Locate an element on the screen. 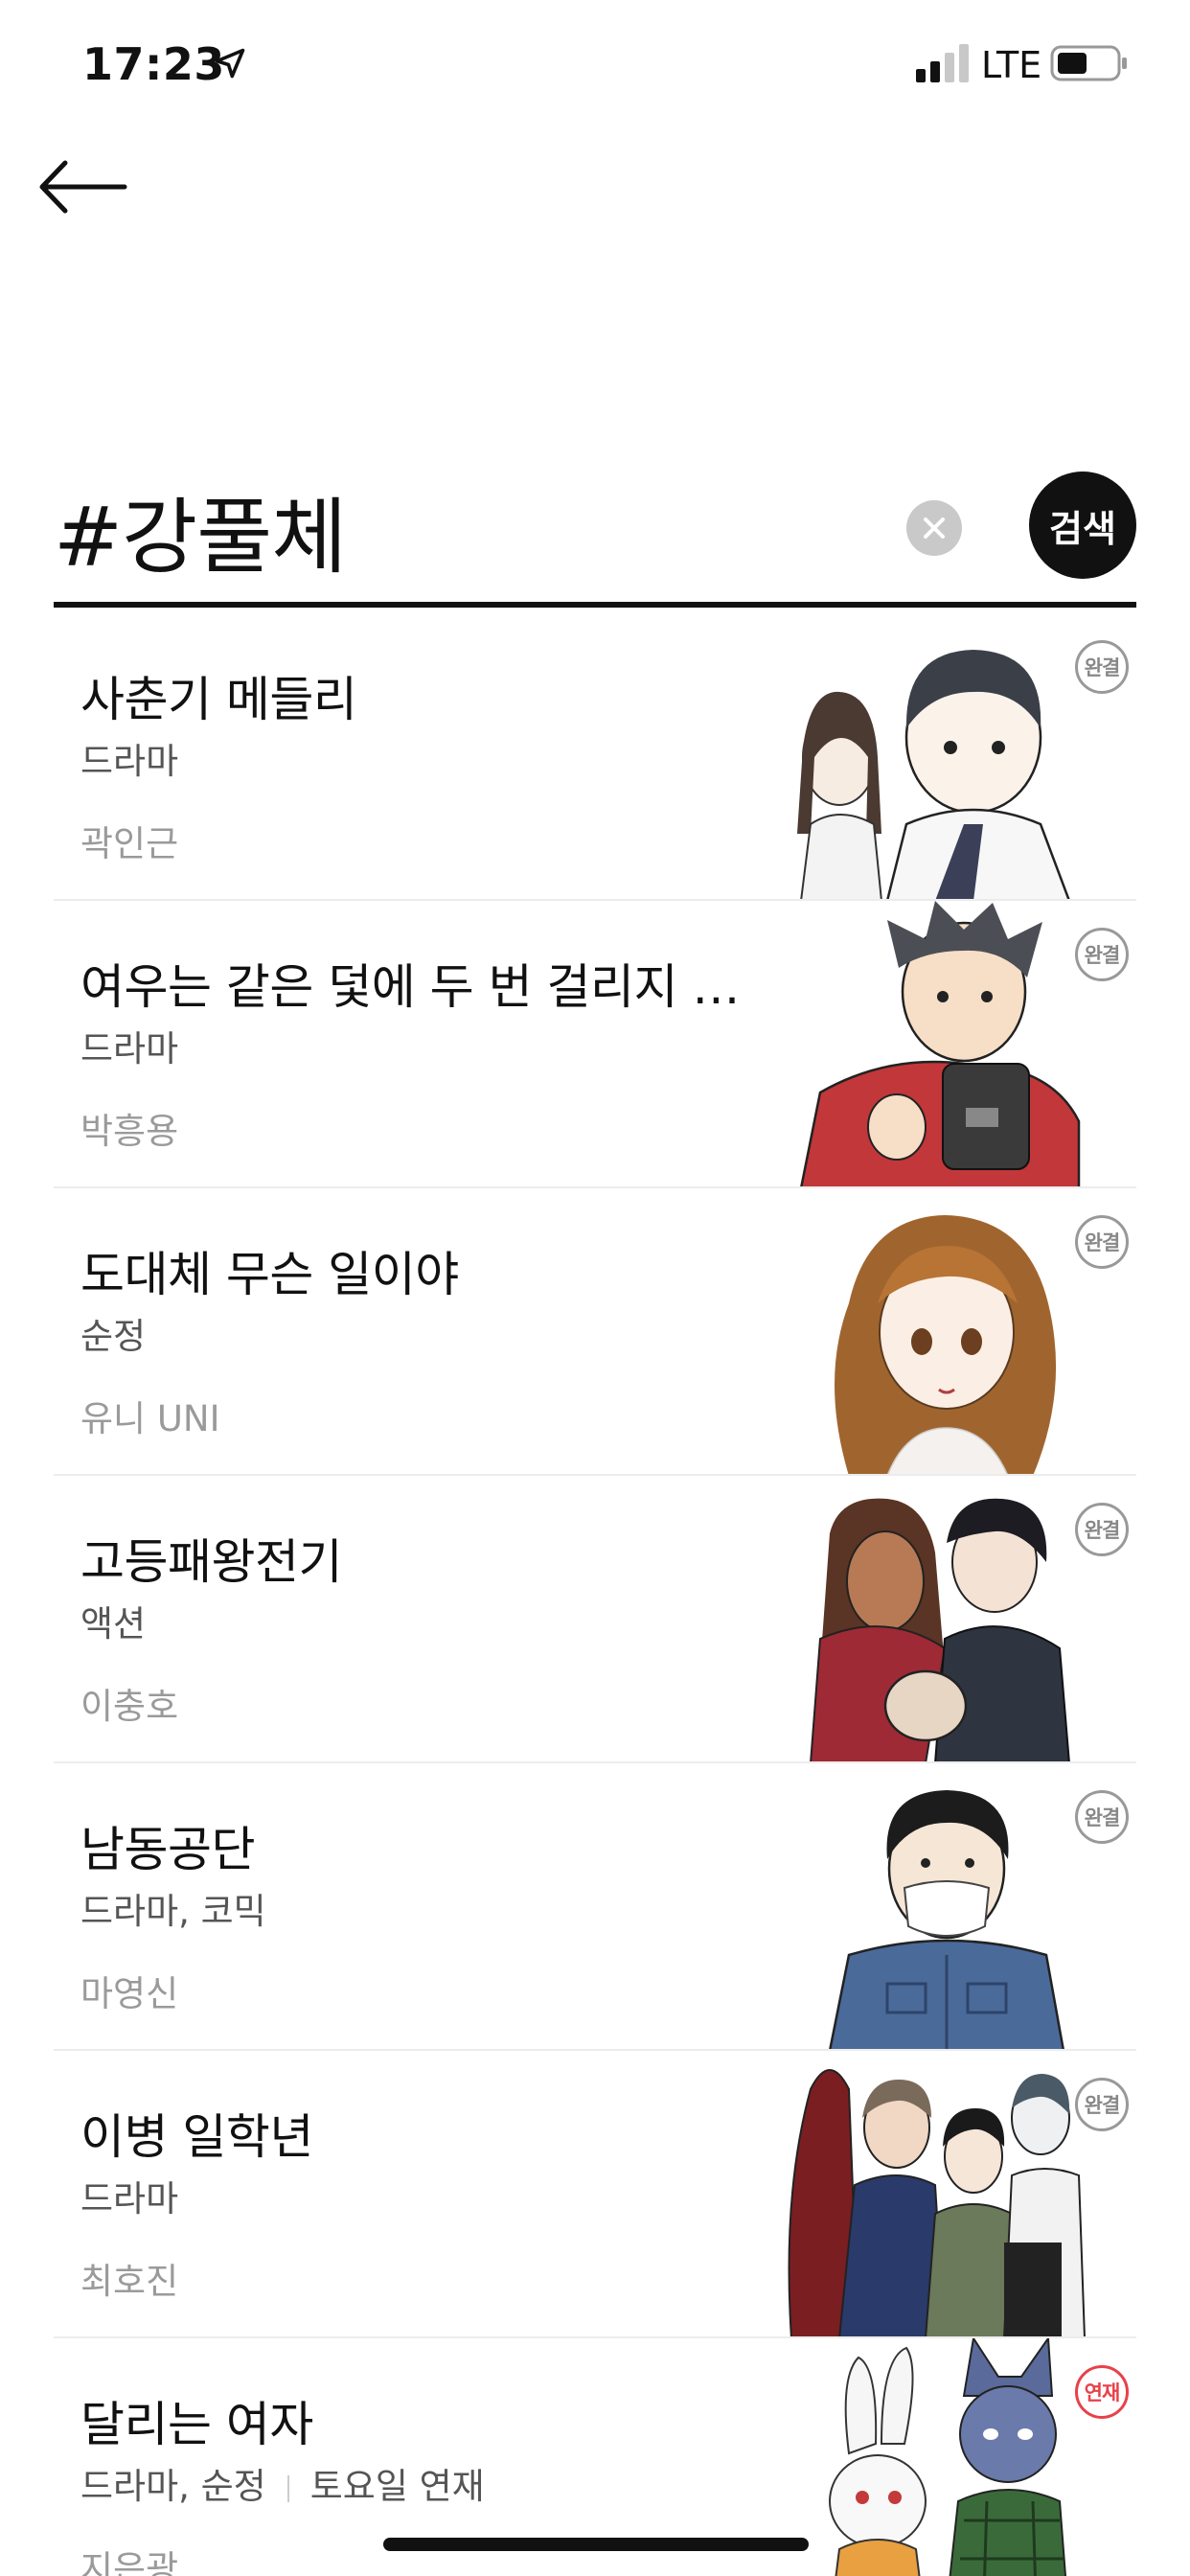 The image size is (1190, 2576). result-author: 박흥용 is located at coordinates (129, 1131).